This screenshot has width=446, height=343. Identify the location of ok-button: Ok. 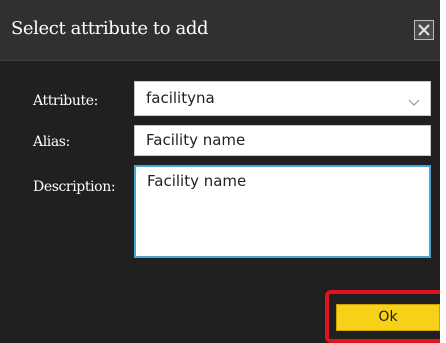
(388, 317).